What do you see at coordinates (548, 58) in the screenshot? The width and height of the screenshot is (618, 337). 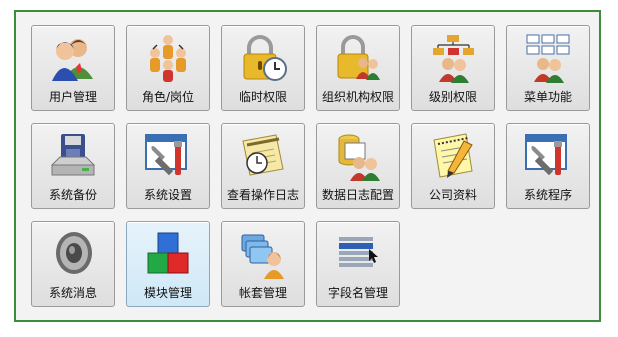 I see `menu-function-icon` at bounding box center [548, 58].